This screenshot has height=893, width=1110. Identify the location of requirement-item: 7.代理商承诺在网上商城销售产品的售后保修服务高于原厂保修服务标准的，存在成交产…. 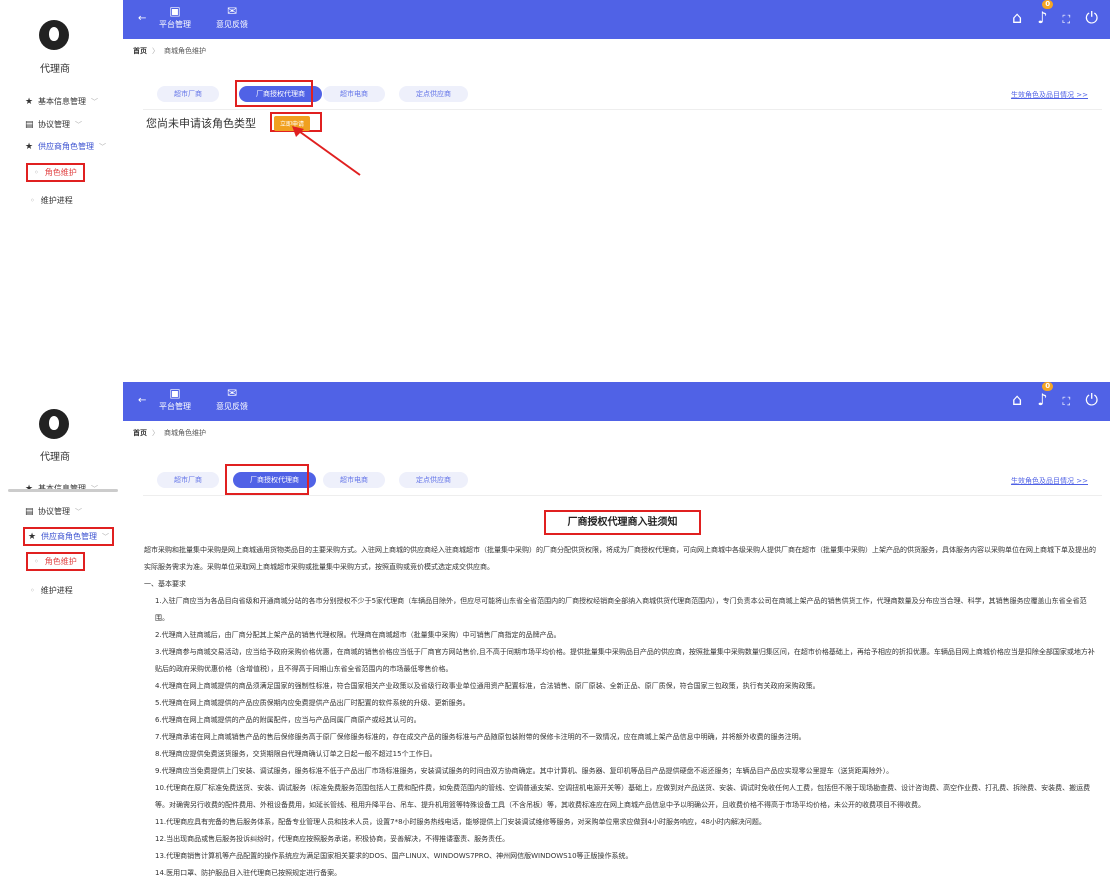
(480, 737).